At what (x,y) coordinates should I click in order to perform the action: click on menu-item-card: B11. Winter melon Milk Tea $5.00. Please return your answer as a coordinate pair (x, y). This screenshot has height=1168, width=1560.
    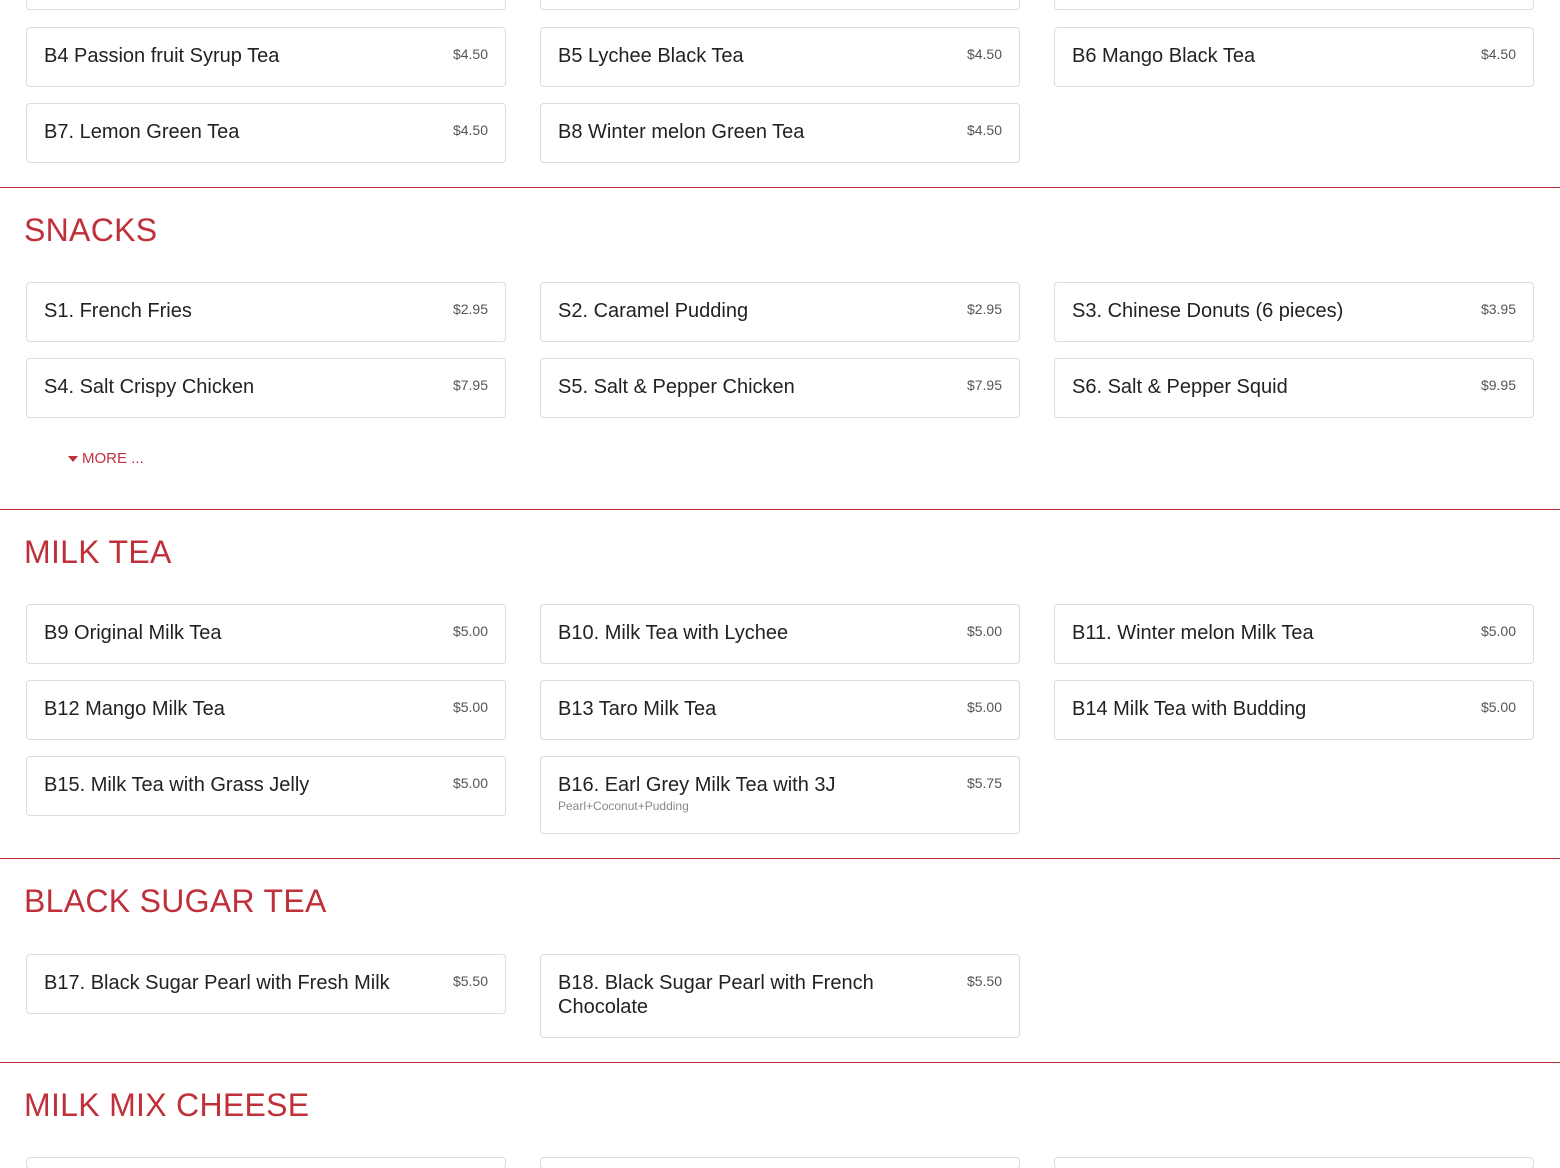
    Looking at the image, I should click on (1294, 634).